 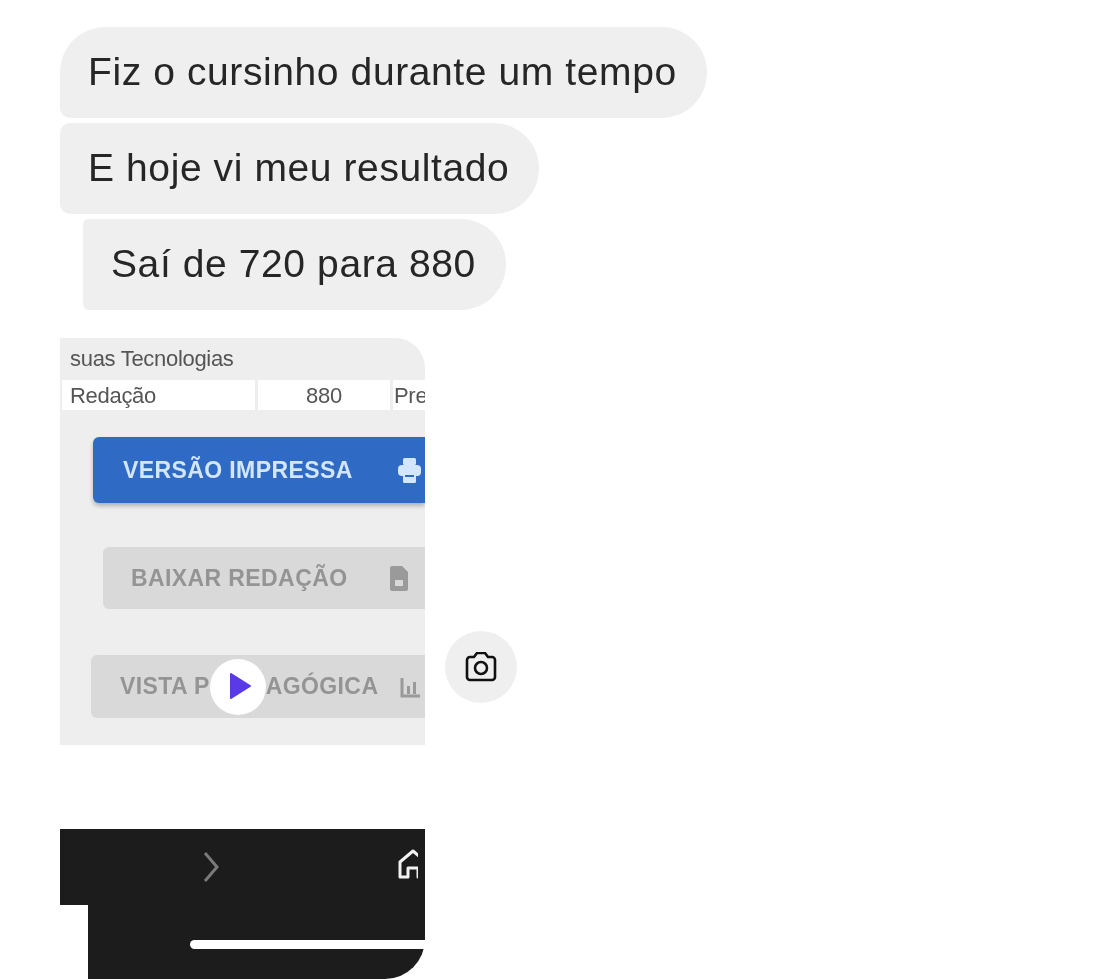 What do you see at coordinates (408, 864) in the screenshot?
I see `home-icon` at bounding box center [408, 864].